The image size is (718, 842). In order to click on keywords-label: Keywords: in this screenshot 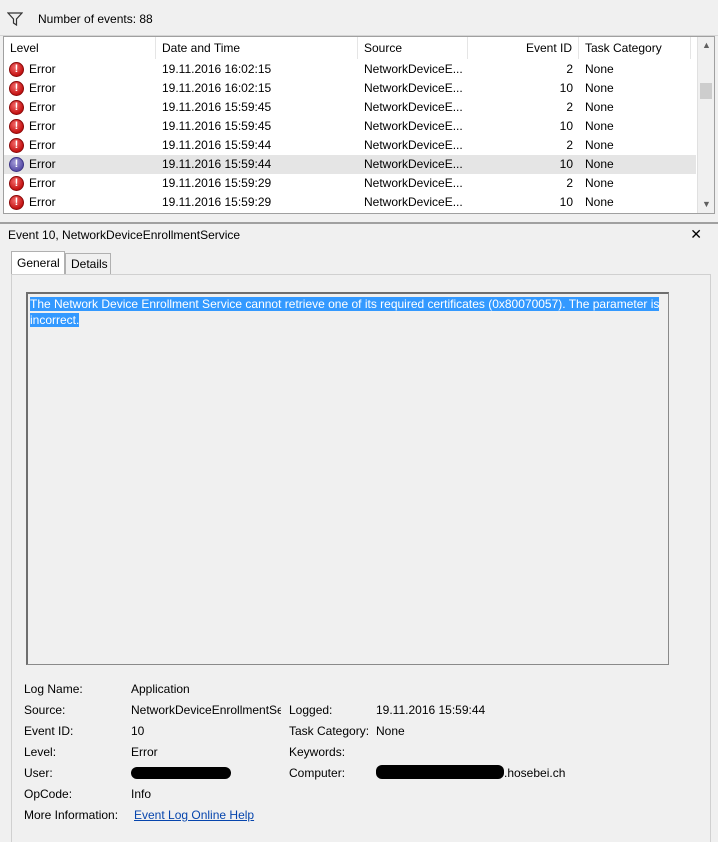, I will do `click(317, 752)`.